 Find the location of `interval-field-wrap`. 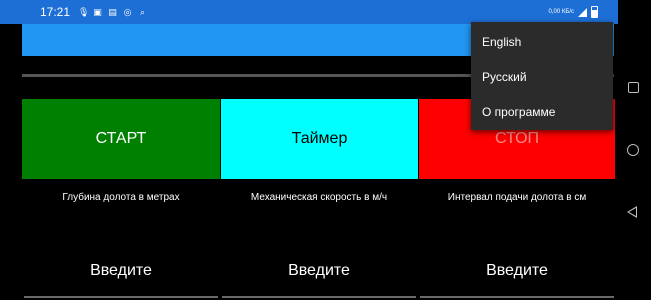

interval-field-wrap is located at coordinates (517, 272).